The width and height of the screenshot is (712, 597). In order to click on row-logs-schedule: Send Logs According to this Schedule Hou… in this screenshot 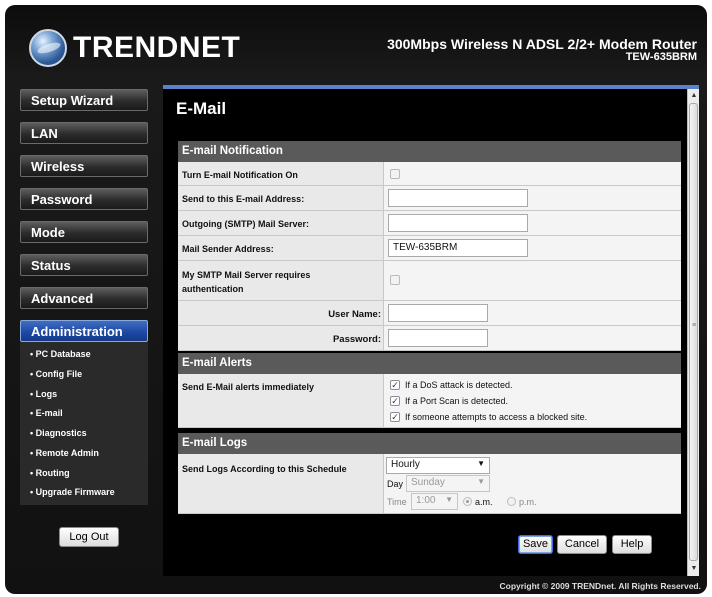, I will do `click(429, 484)`.